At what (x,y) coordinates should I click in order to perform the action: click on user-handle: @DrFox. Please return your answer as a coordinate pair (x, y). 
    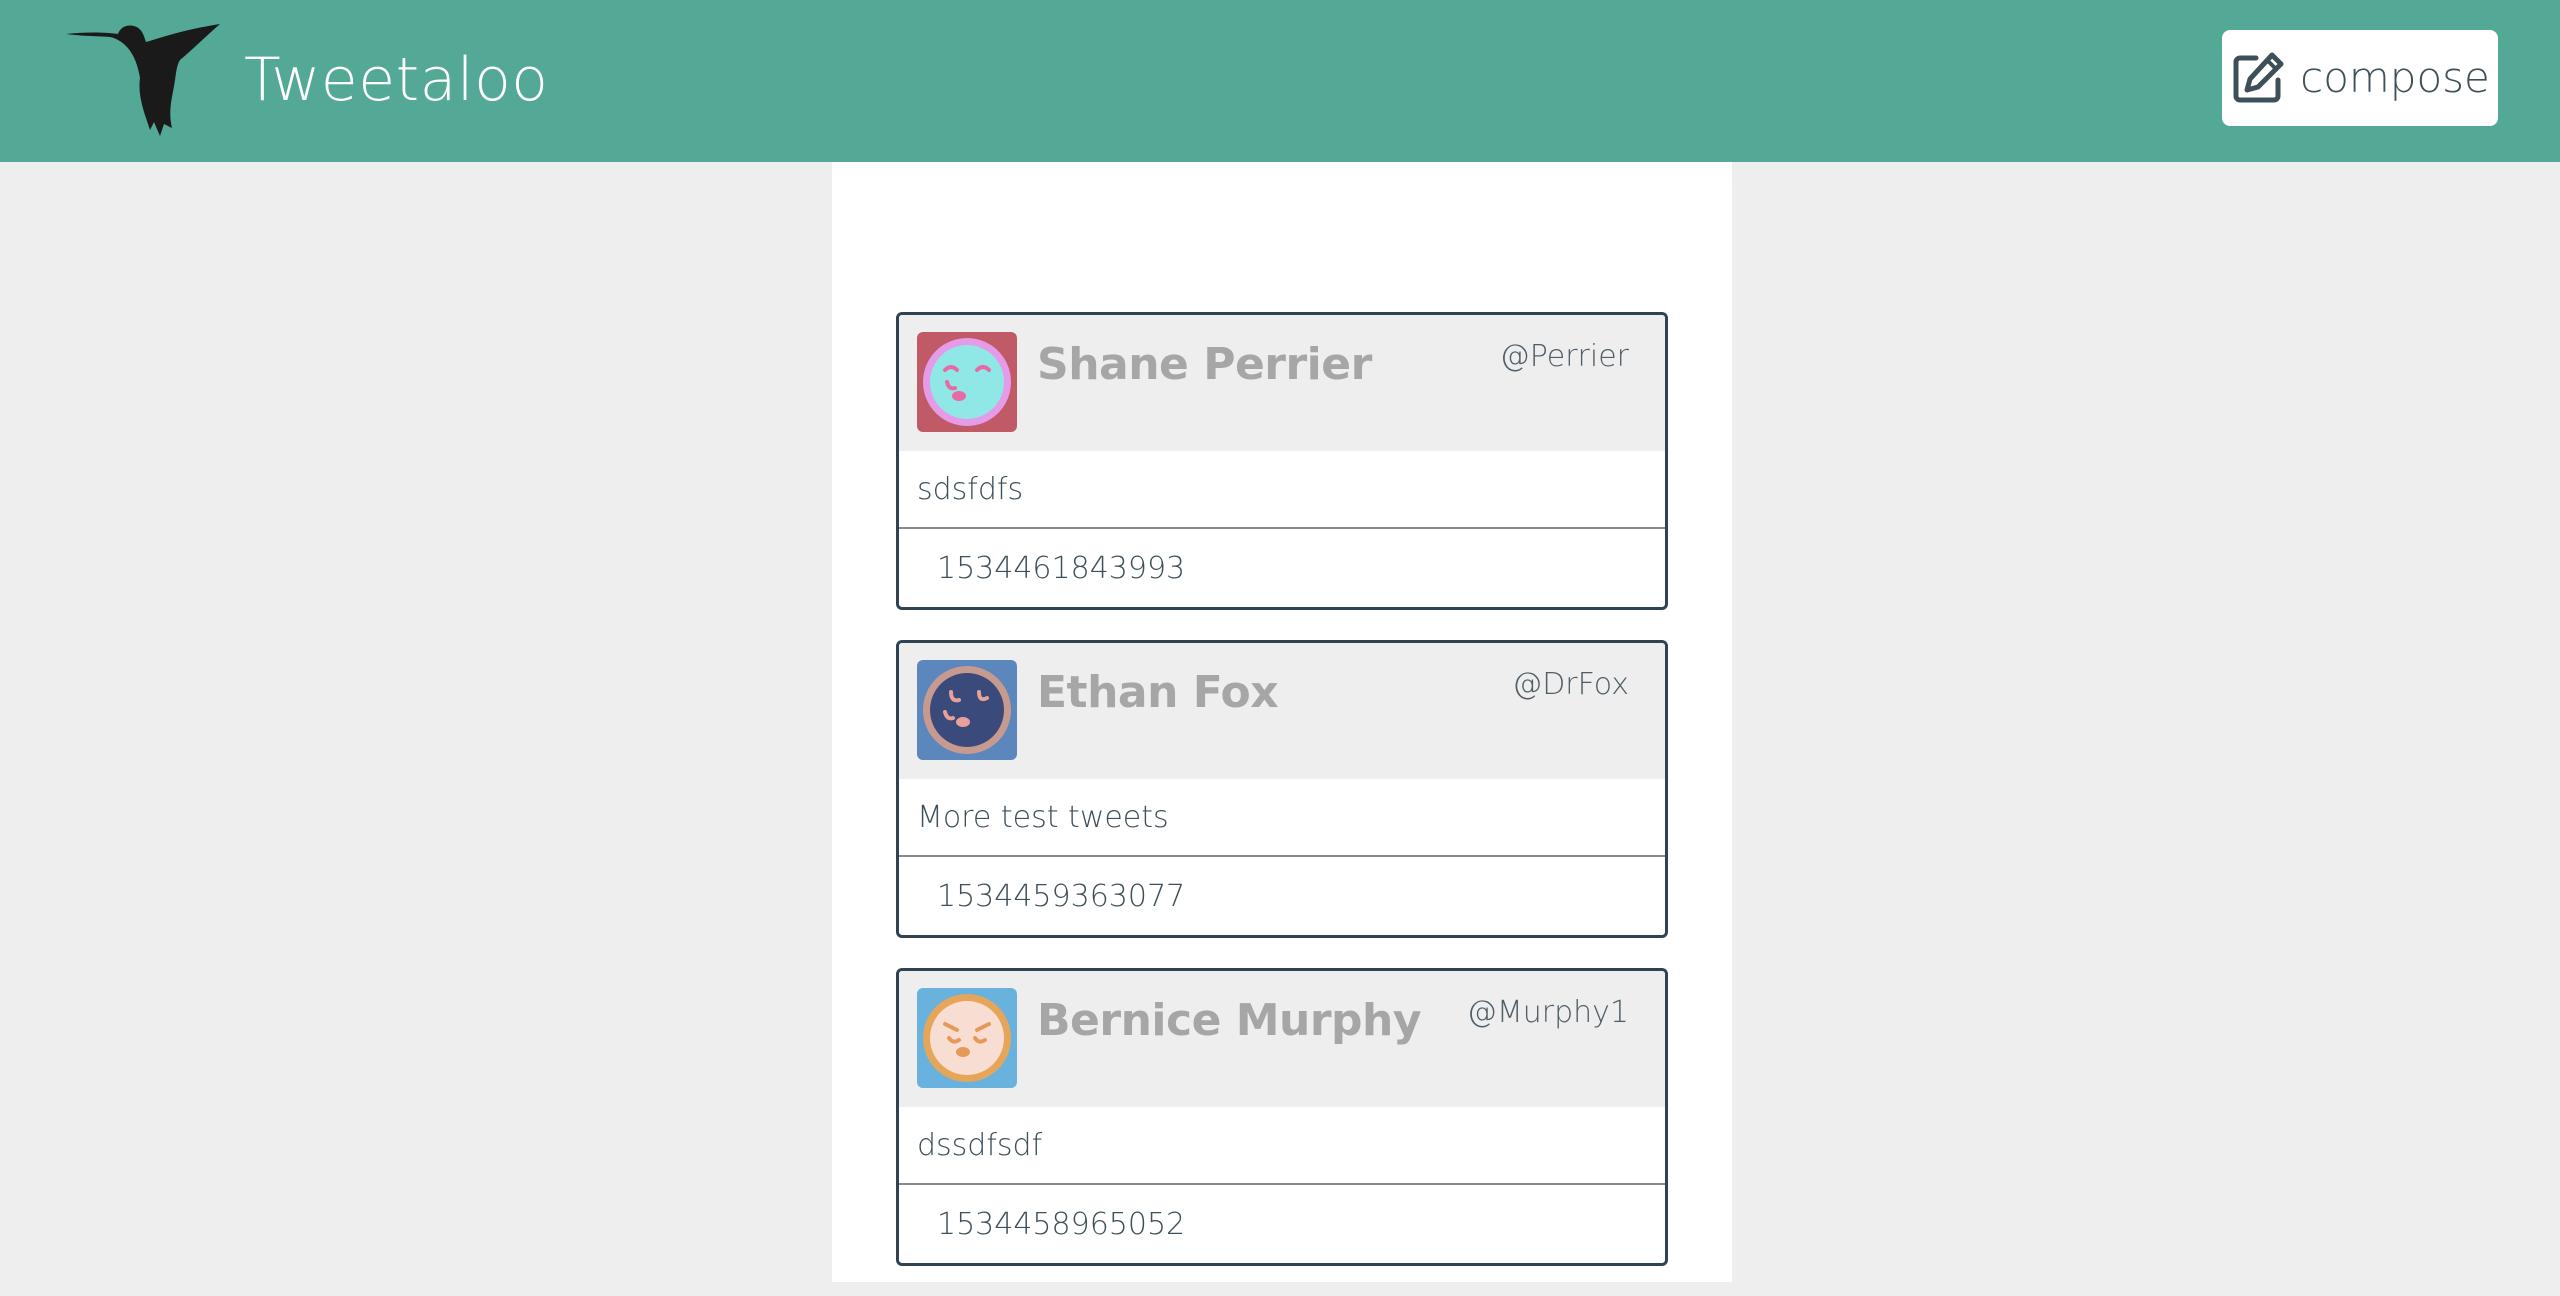
    Looking at the image, I should click on (1570, 684).